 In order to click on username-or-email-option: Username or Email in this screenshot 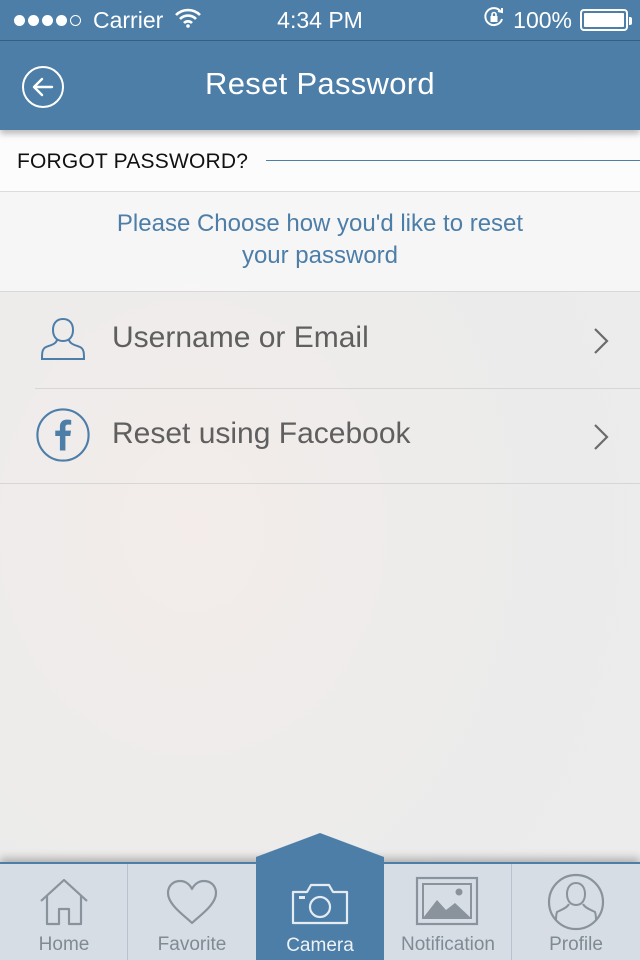, I will do `click(320, 341)`.